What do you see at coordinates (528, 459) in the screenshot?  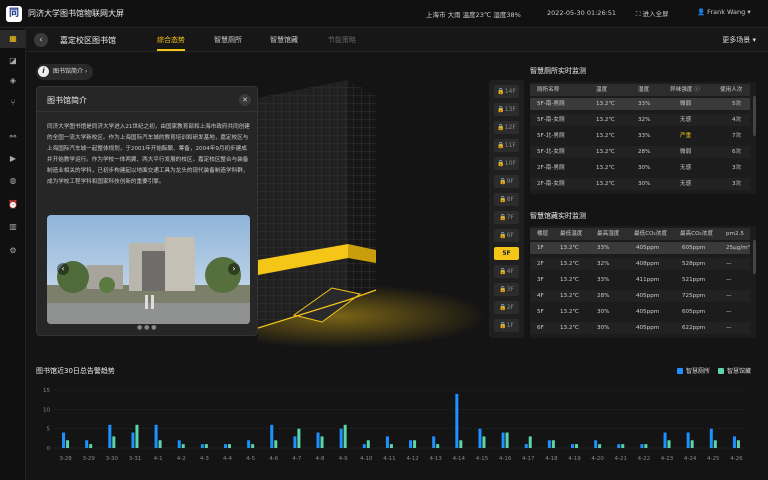 I see `x-tick-label: 4-17` at bounding box center [528, 459].